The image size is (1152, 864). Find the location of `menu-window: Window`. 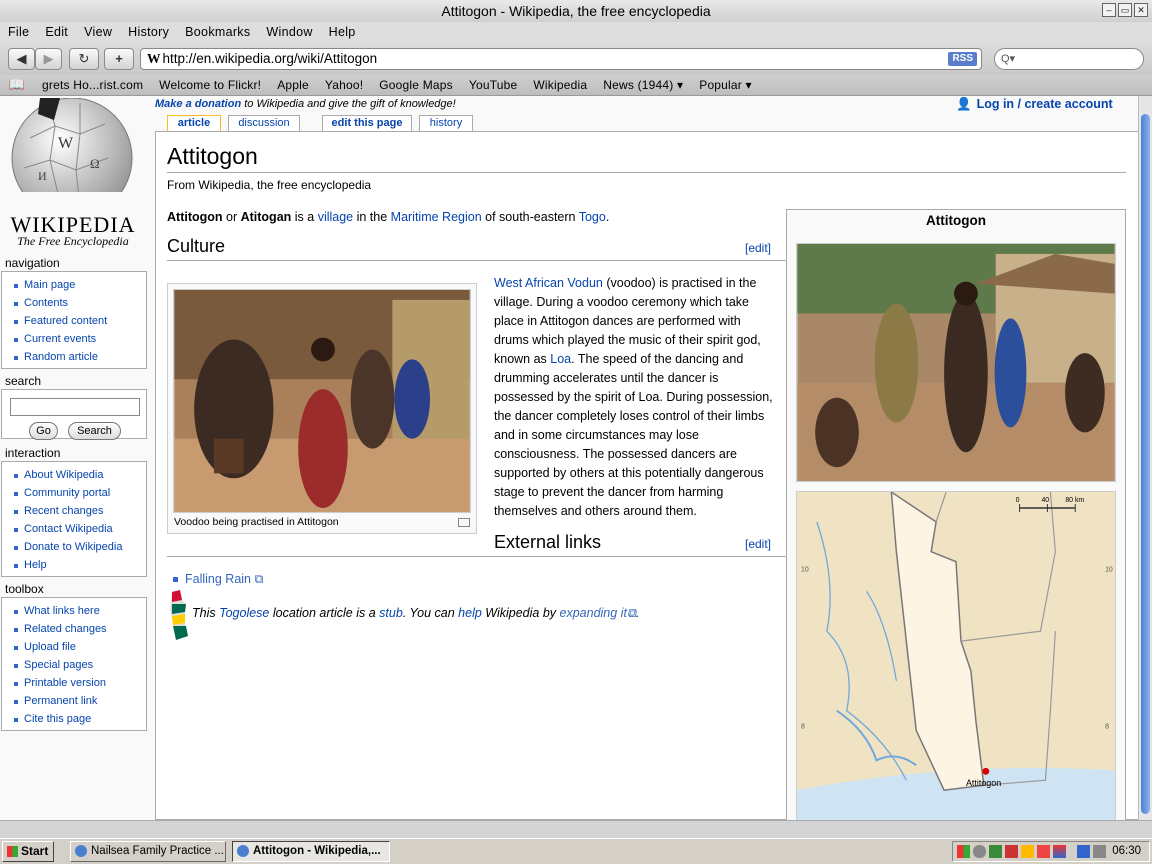

menu-window: Window is located at coordinates (289, 32).